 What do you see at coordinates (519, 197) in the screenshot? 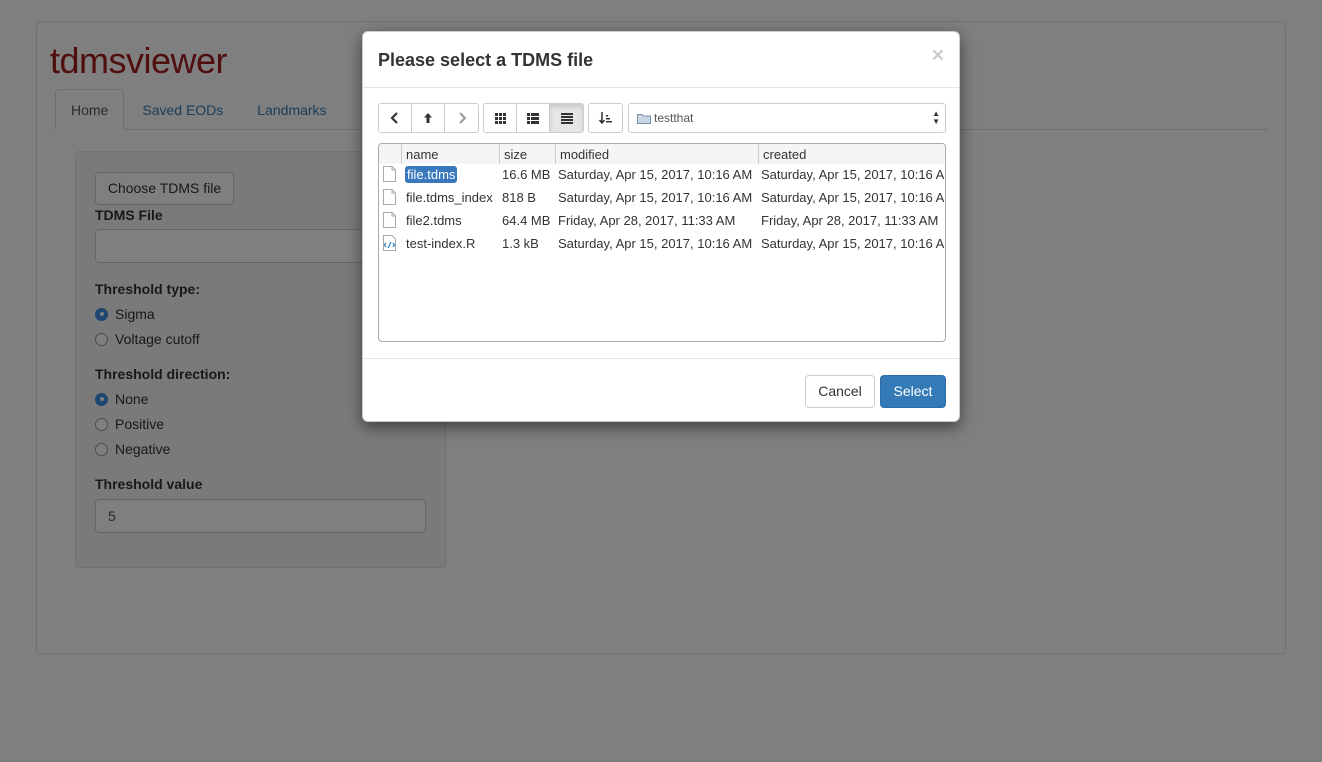
I see `file-size: 818 B` at bounding box center [519, 197].